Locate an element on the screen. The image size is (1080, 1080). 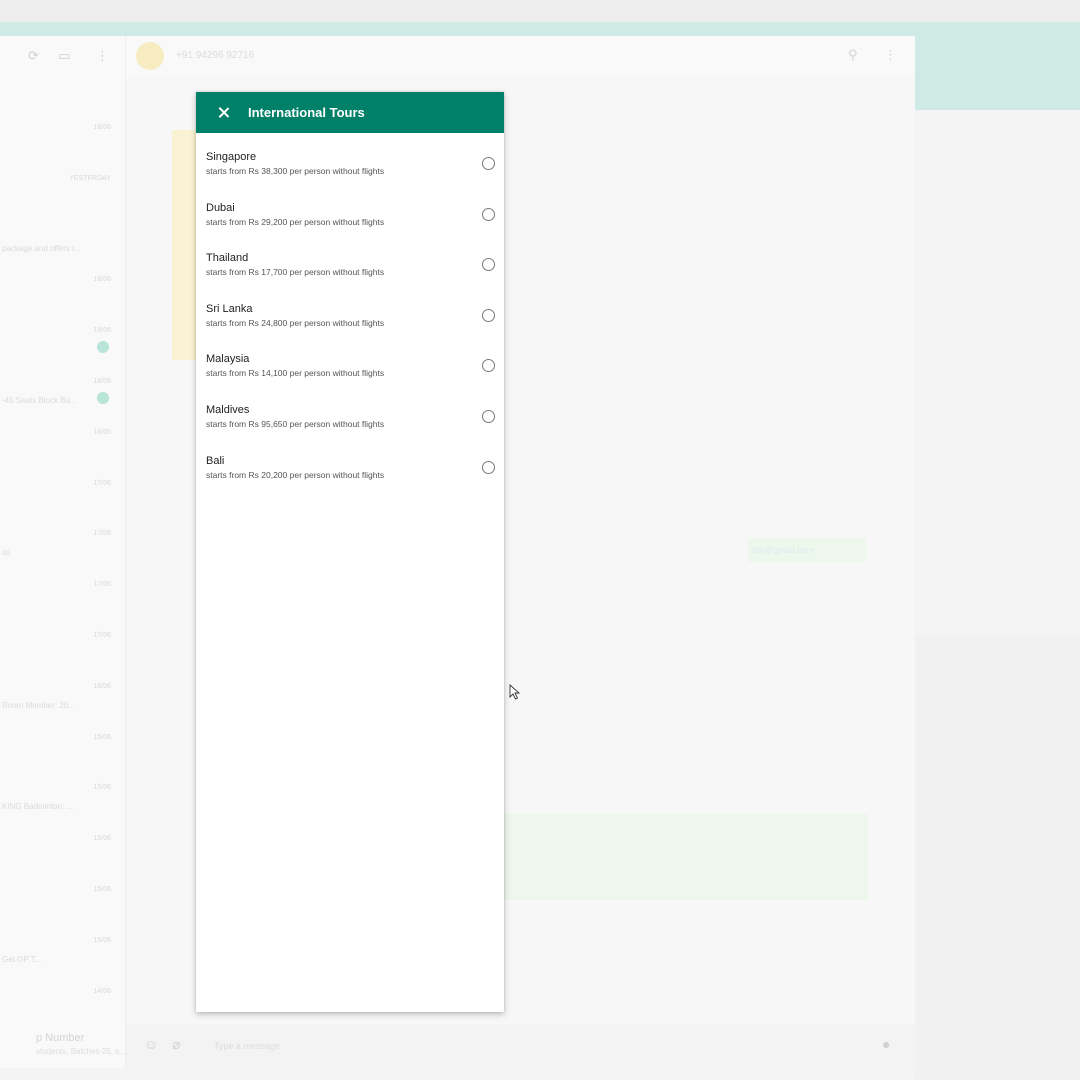
composer-bar: ☺ ⌀ Type a message ● is located at coordinates (520, 1046).